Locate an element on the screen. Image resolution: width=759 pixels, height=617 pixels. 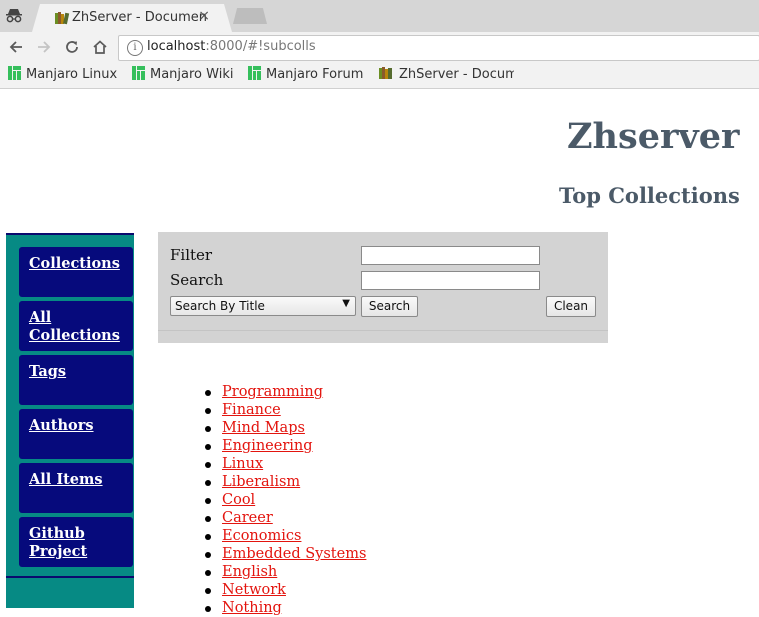
list-item: Network is located at coordinates (285, 590).